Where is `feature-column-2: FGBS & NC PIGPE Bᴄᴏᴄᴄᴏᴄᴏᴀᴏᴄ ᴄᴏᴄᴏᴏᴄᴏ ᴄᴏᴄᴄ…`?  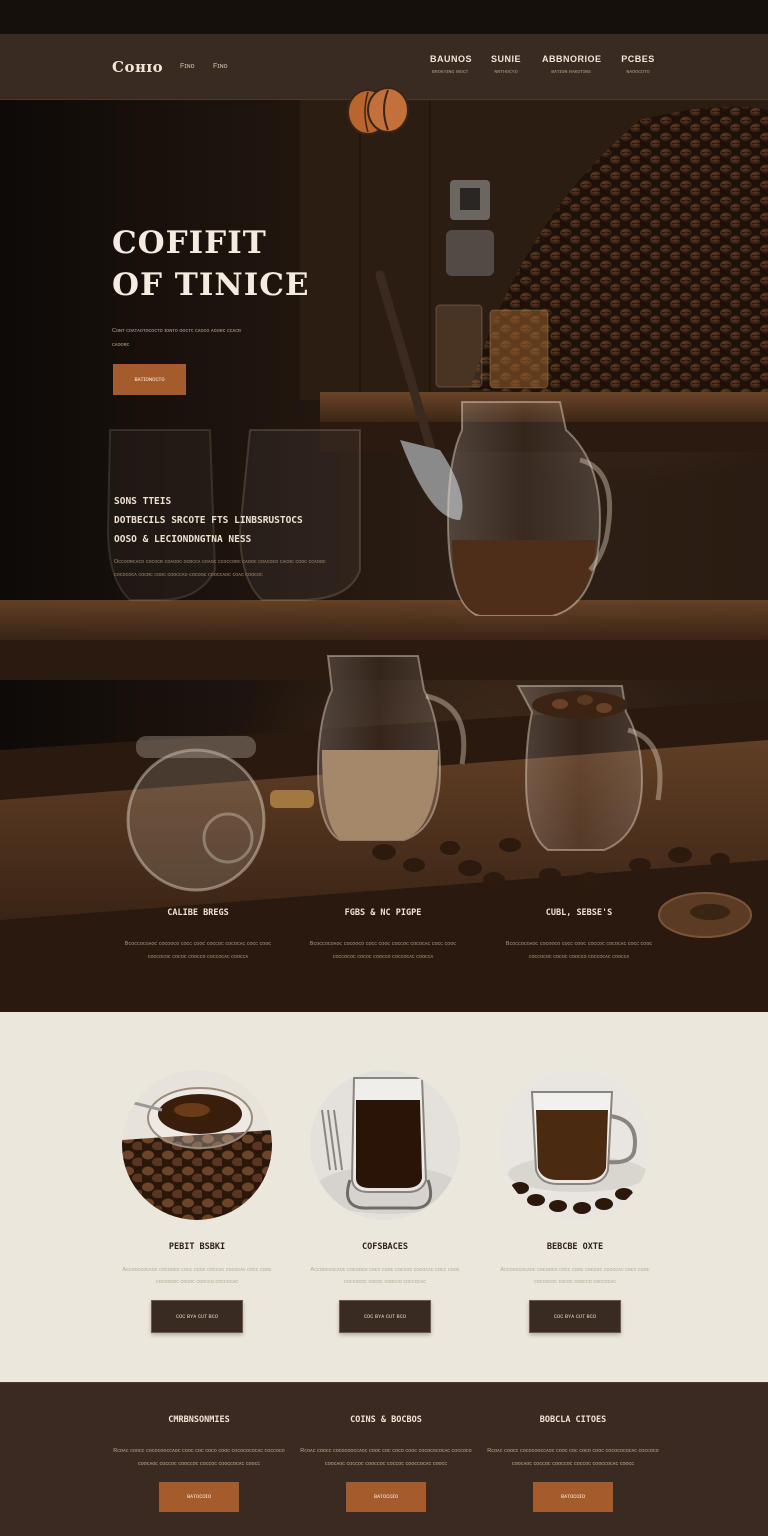 feature-column-2: FGBS & NC PIGPE Bᴄᴏᴄᴄᴏᴄᴏᴀᴏᴄ ᴄᴏᴄᴏᴏᴄᴏ ᴄᴏᴄᴄ… is located at coordinates (383, 935).